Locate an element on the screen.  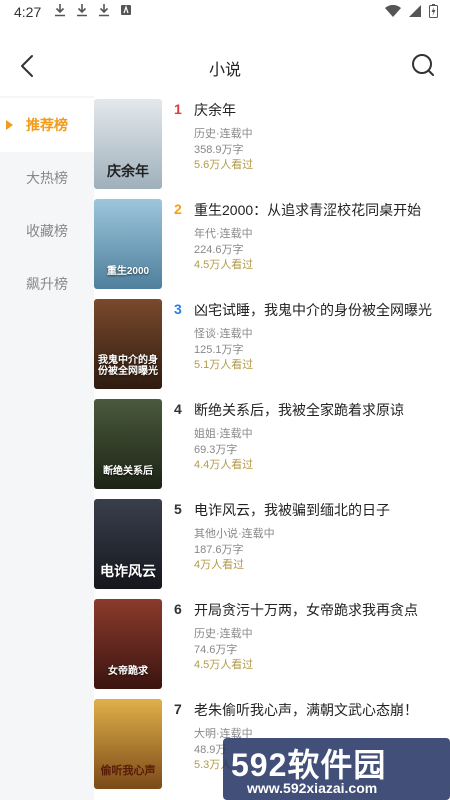
battery-icon is located at coordinates (433, 11).